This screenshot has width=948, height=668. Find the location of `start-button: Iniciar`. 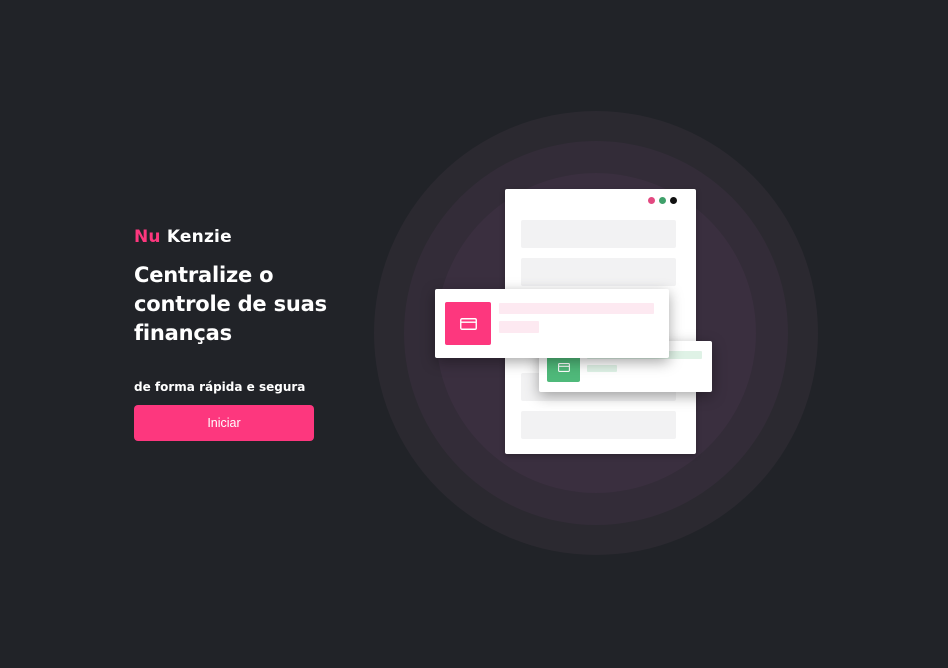

start-button: Iniciar is located at coordinates (224, 423).